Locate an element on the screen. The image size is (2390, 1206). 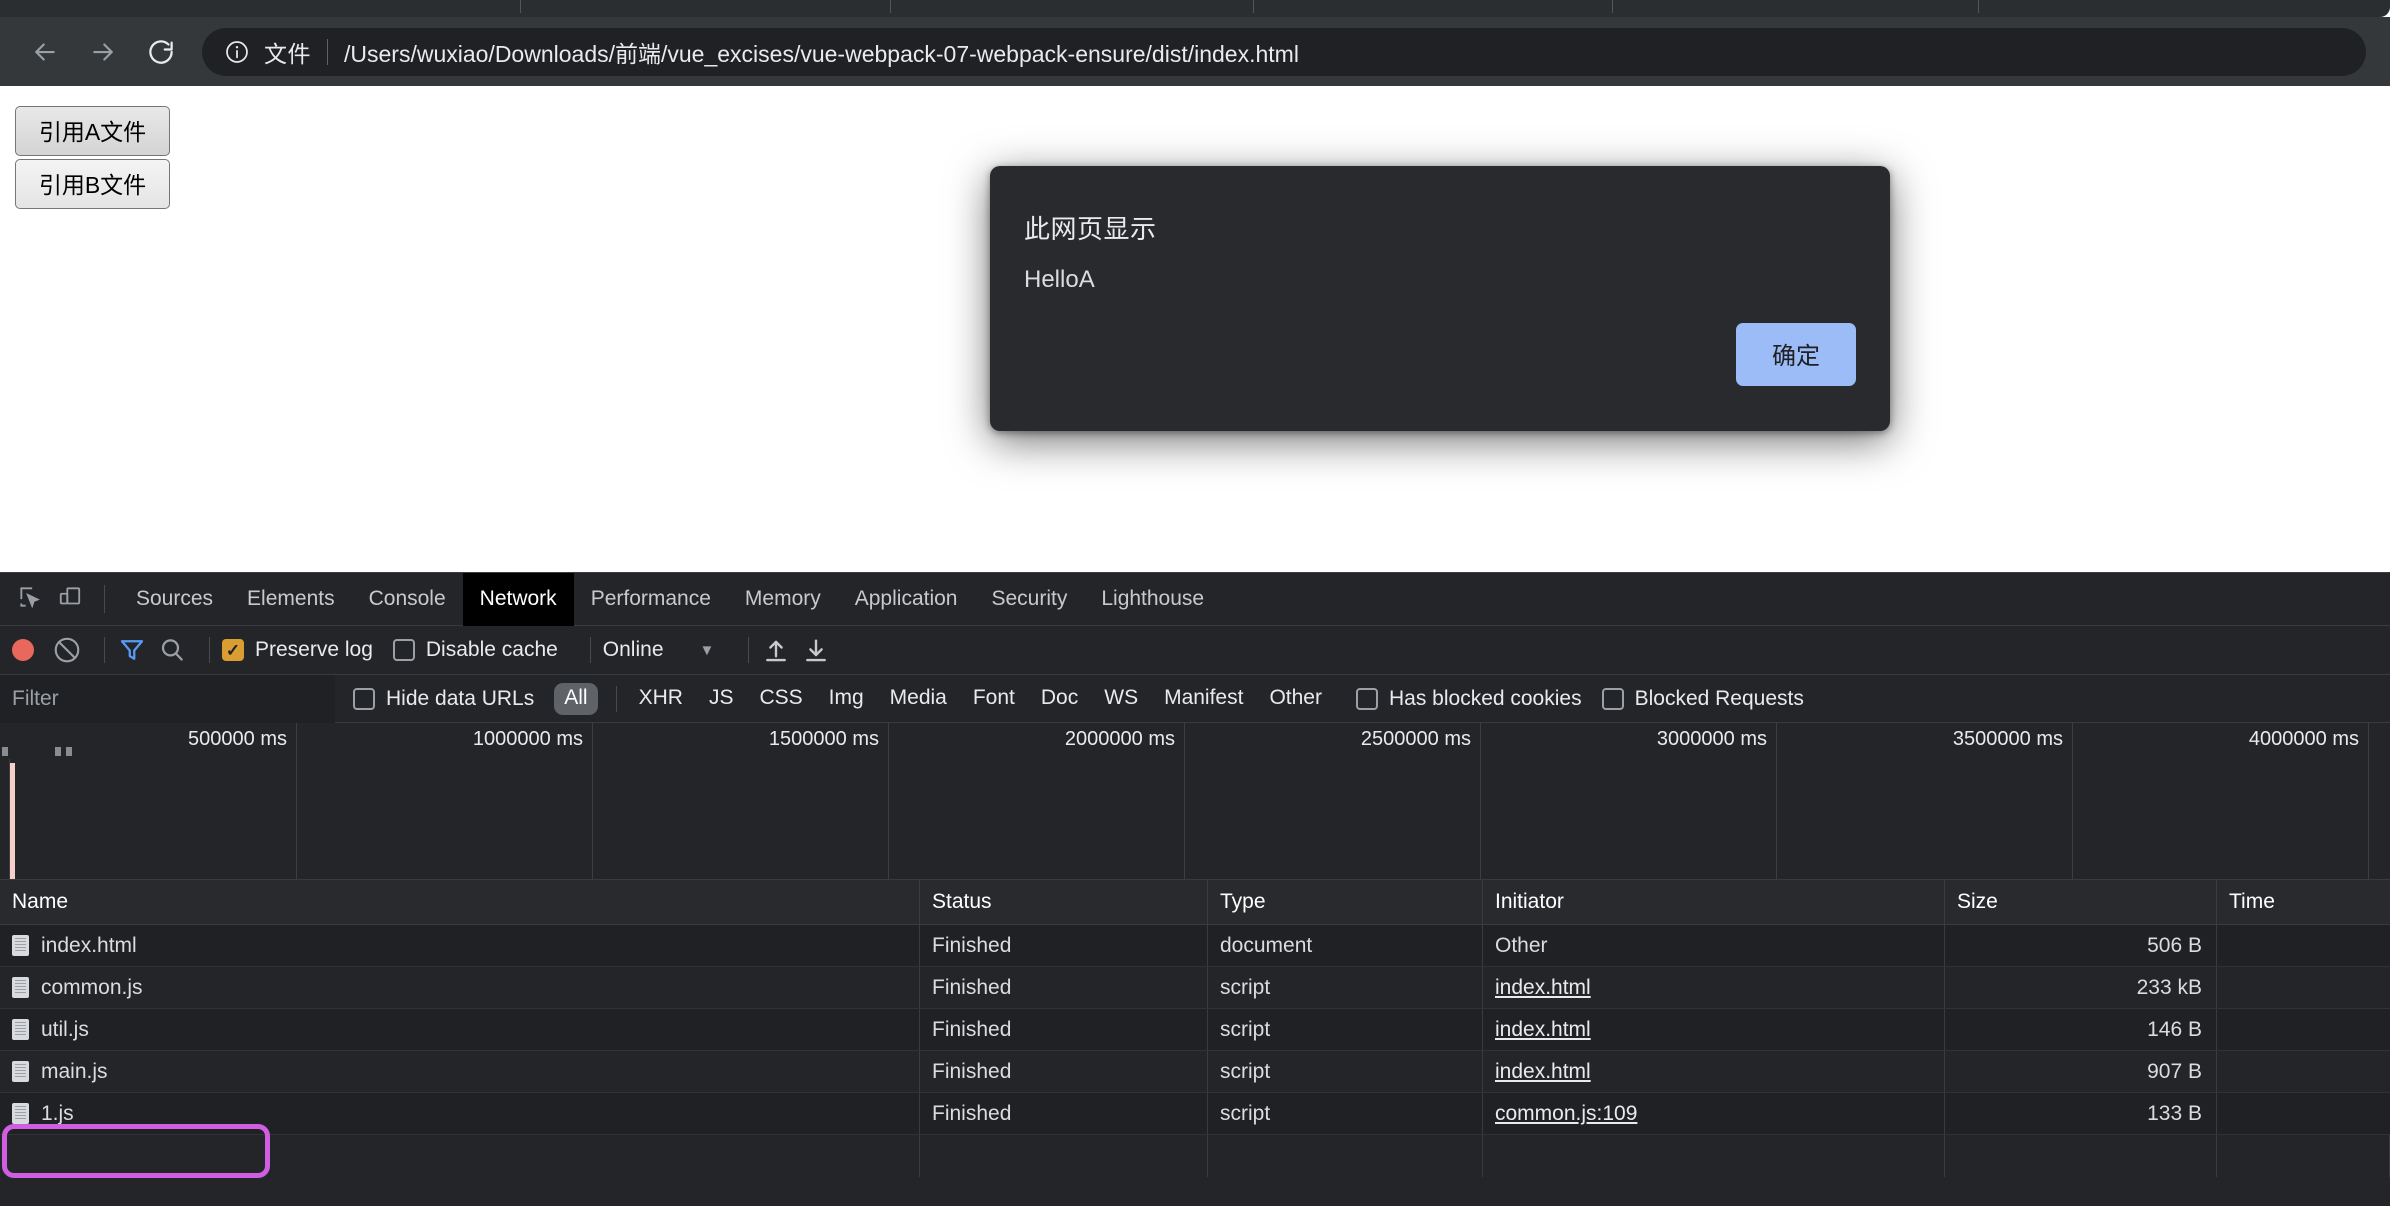
table-header-row: Name Status Type Initiator Size Time is located at coordinates (1195, 902).